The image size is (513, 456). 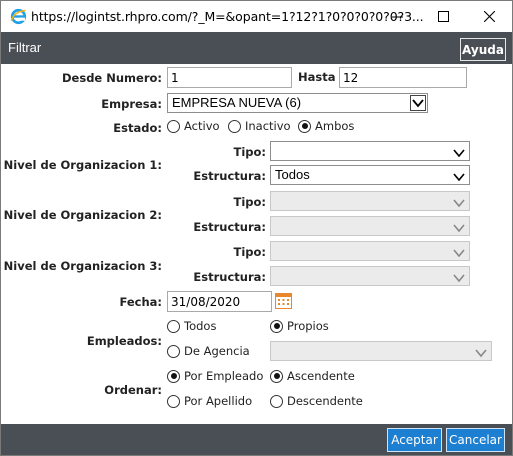 What do you see at coordinates (137, 128) in the screenshot?
I see `estado-label: Estado:` at bounding box center [137, 128].